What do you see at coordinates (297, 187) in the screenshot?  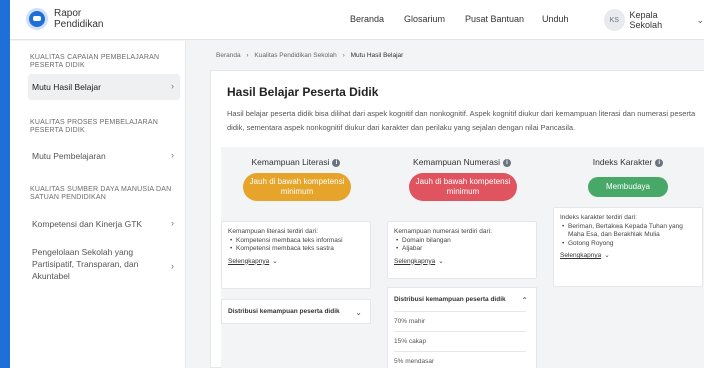 I see `literasi-status-badge: Jauh di bawah kompetensi minimum` at bounding box center [297, 187].